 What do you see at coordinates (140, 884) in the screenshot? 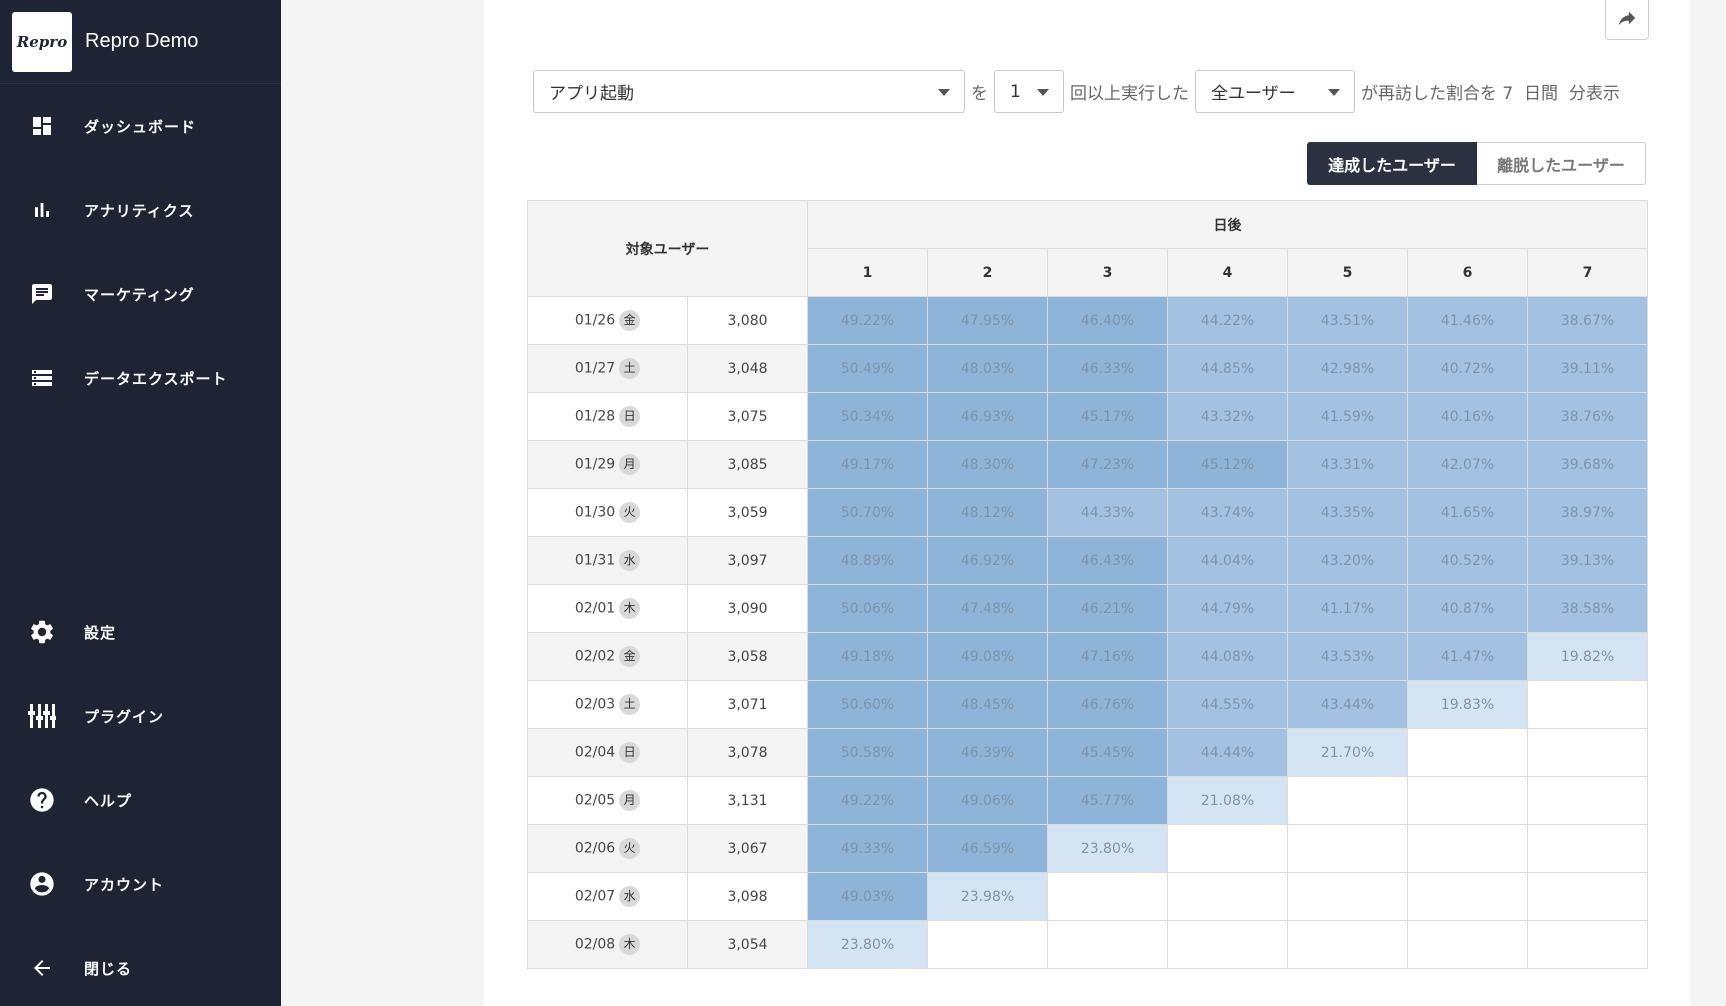
I see `nav-account: アカウント` at bounding box center [140, 884].